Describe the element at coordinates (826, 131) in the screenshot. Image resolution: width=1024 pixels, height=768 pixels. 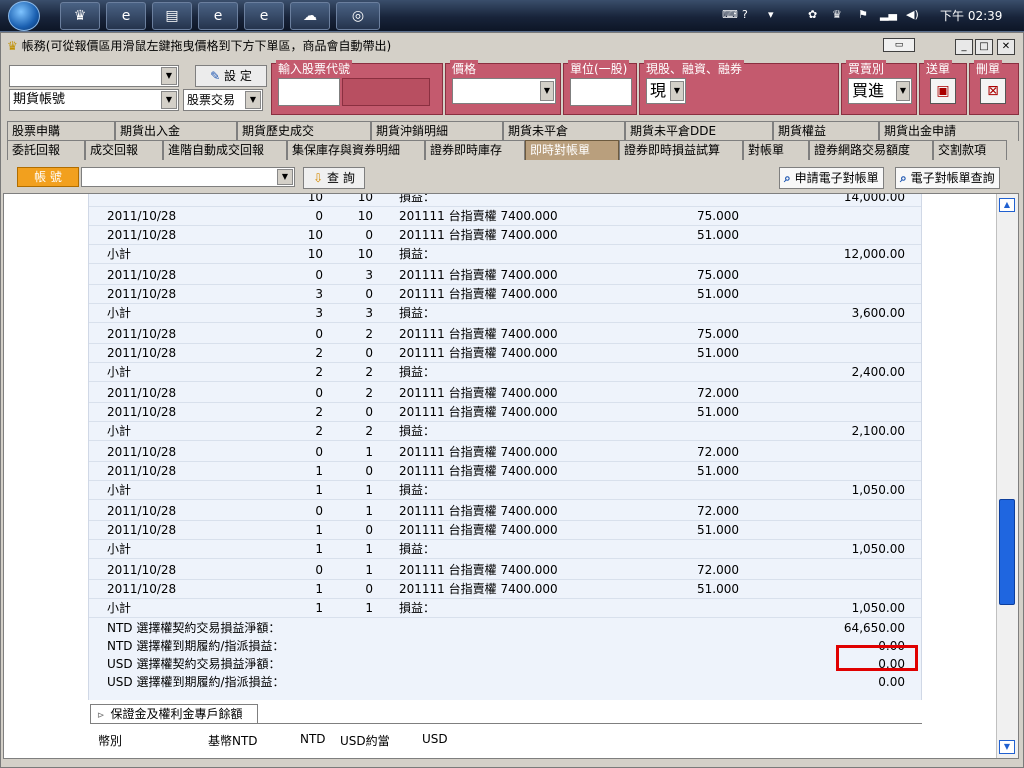
I see `tab-futures-equity: 期貨權益` at that location.